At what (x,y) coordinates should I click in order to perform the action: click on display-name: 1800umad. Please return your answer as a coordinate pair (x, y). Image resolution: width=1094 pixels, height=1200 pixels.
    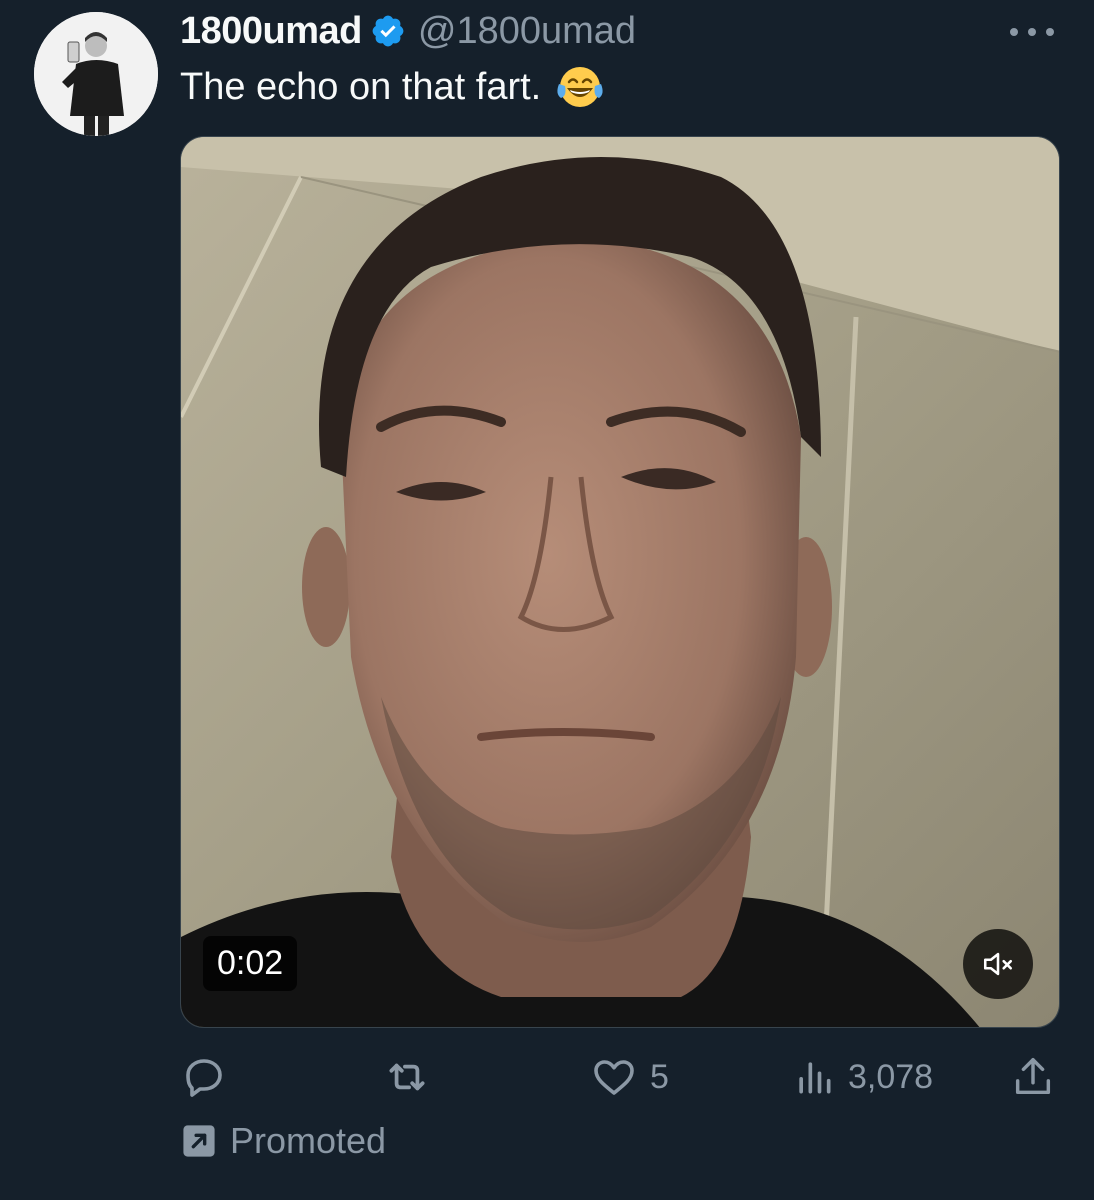
    Looking at the image, I should click on (271, 31).